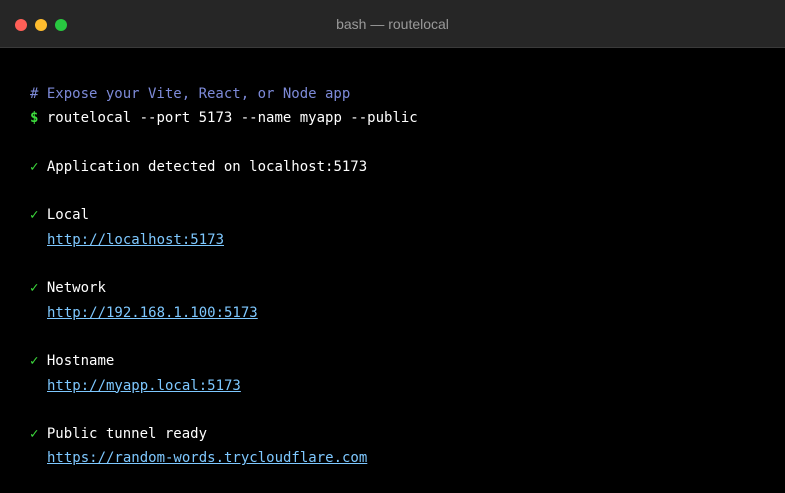 This screenshot has width=785, height=493. What do you see at coordinates (198, 458) in the screenshot?
I see `tunnel-url-link: https://random-words.trycloudflare.com` at bounding box center [198, 458].